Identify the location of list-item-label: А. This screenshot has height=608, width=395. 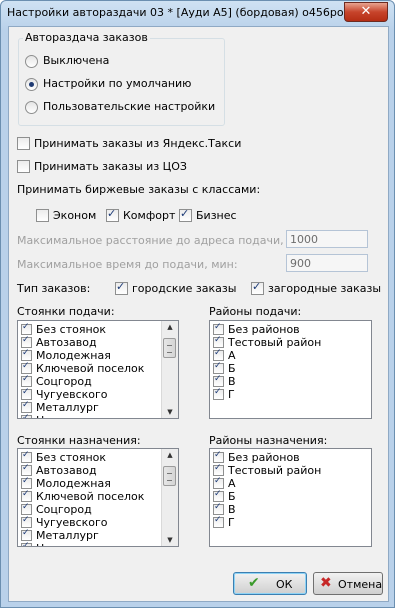
(232, 483).